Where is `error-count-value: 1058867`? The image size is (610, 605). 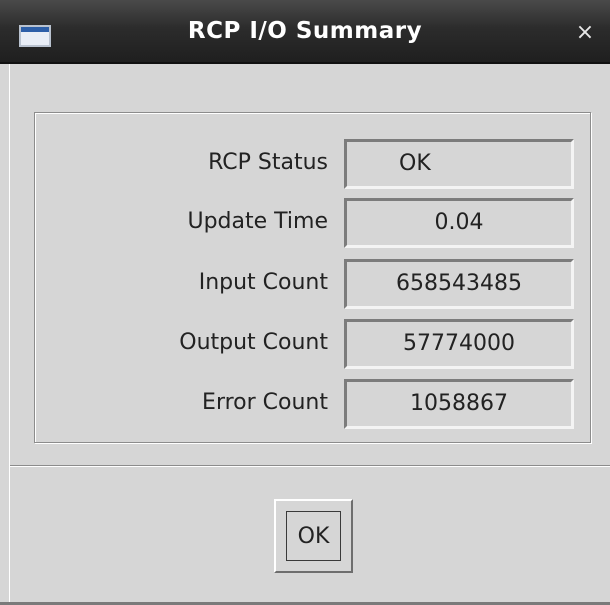
error-count-value: 1058867 is located at coordinates (459, 404).